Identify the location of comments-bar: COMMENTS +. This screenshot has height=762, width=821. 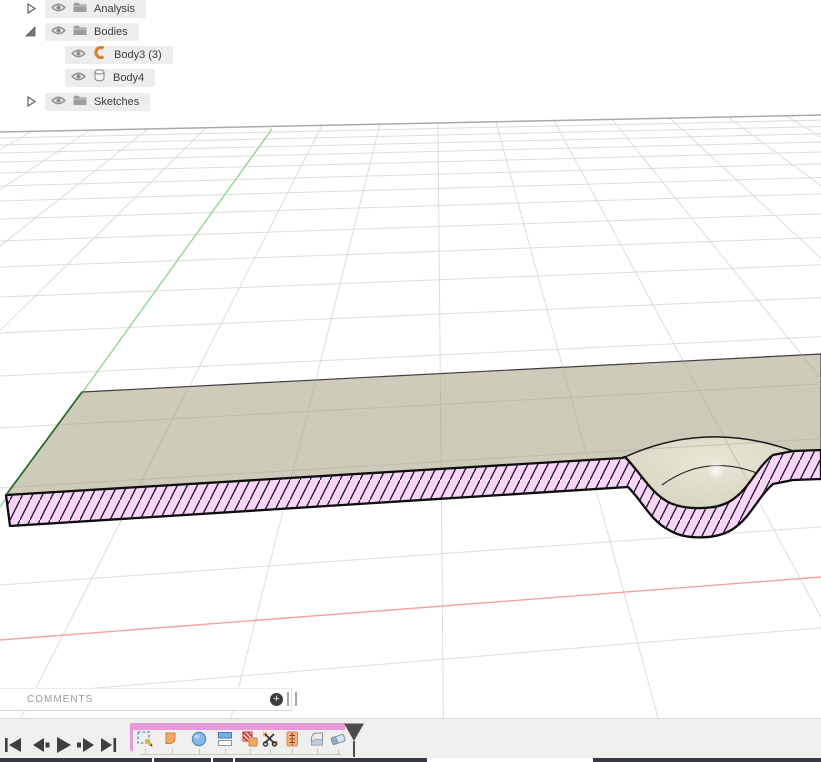
(148, 699).